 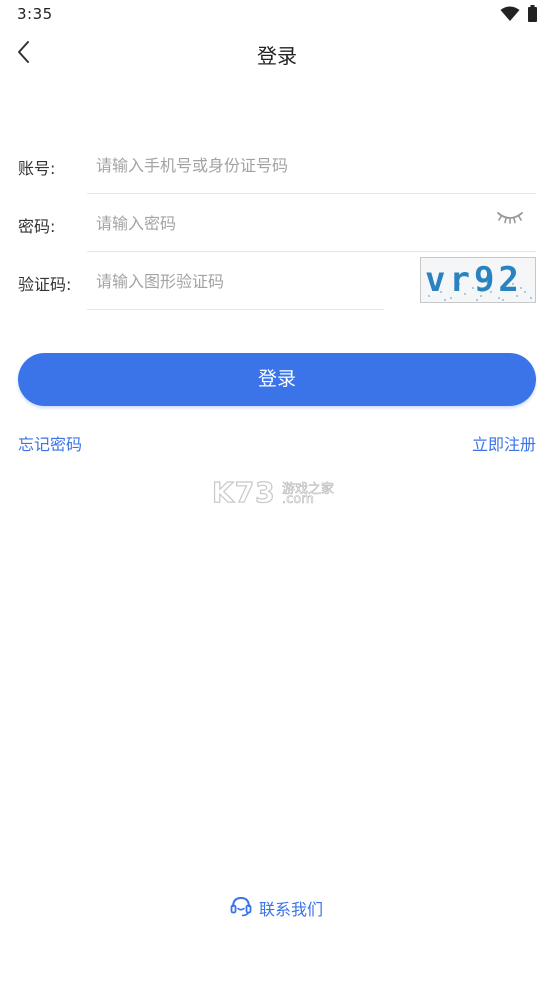 I want to click on captcha-image: vr92, so click(x=478, y=280).